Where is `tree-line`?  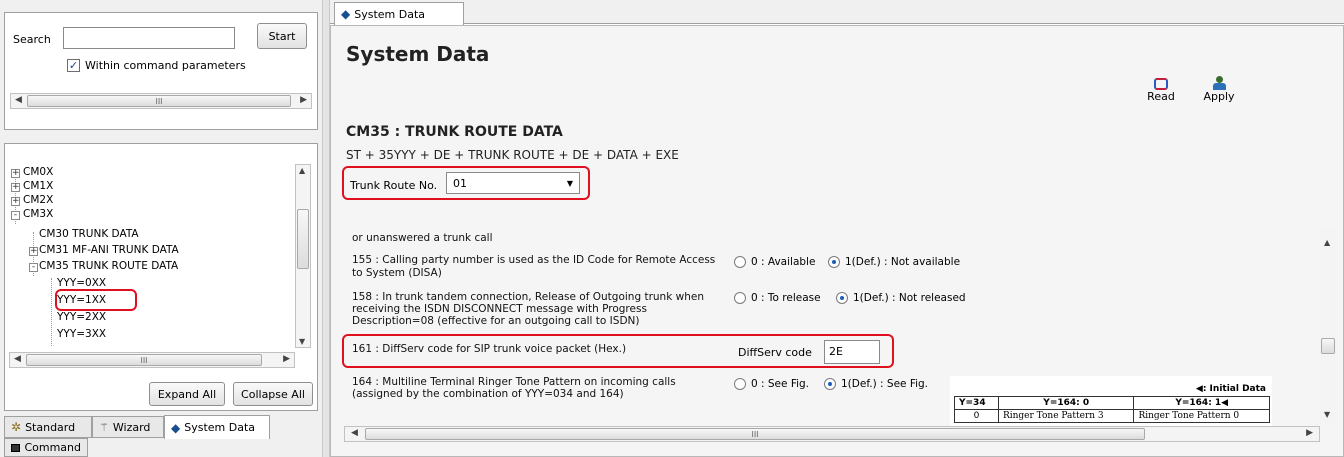 tree-line is located at coordinates (51, 312).